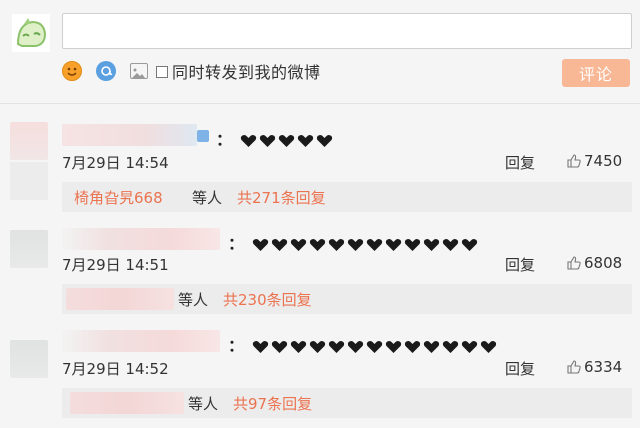 The image size is (640, 428). What do you see at coordinates (203, 136) in the screenshot?
I see `verified-badge-icon` at bounding box center [203, 136].